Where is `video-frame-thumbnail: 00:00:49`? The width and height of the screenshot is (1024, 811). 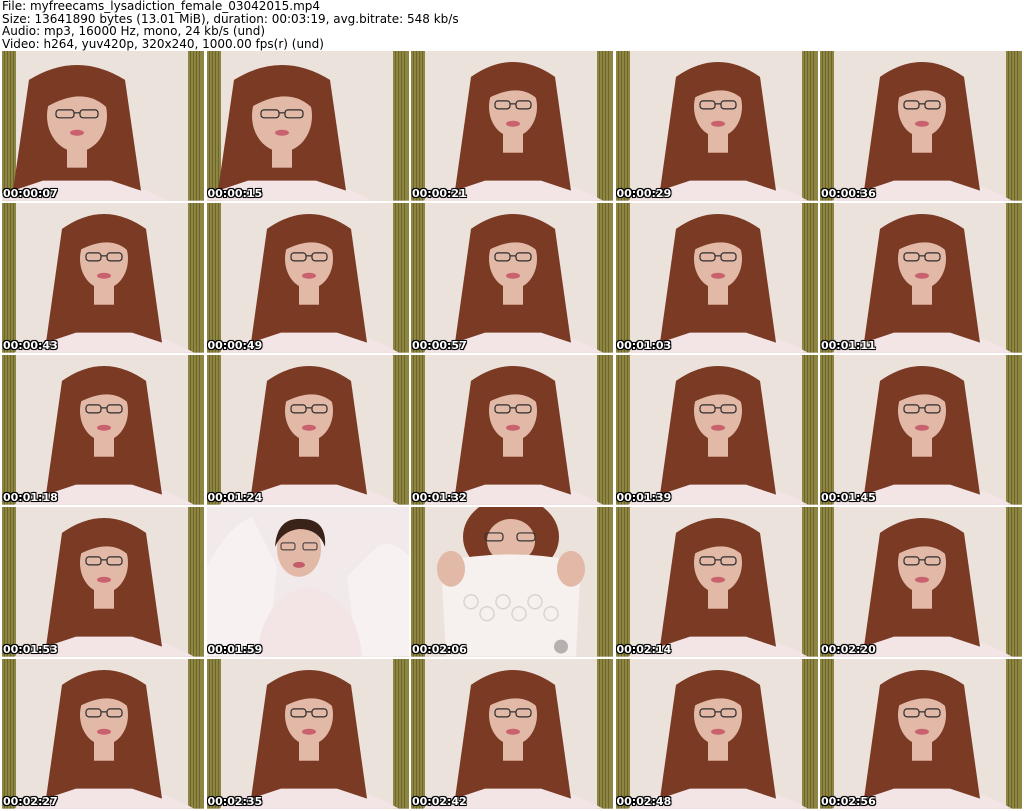
video-frame-thumbnail: 00:00:49 is located at coordinates (307, 278).